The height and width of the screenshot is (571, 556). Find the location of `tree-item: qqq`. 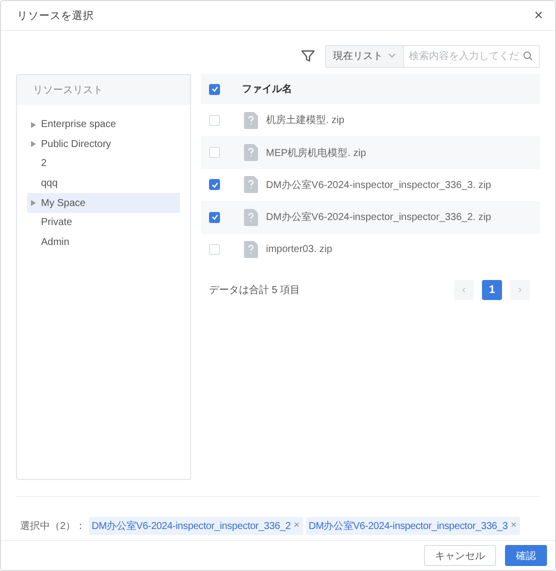

tree-item: qqq is located at coordinates (103, 184).